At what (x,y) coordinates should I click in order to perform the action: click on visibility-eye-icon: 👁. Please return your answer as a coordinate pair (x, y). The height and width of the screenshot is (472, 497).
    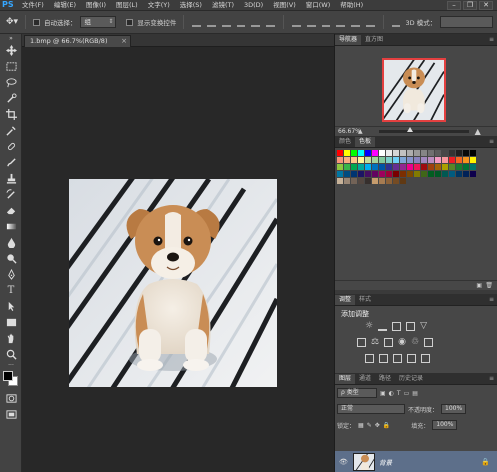
    Looking at the image, I should click on (344, 462).